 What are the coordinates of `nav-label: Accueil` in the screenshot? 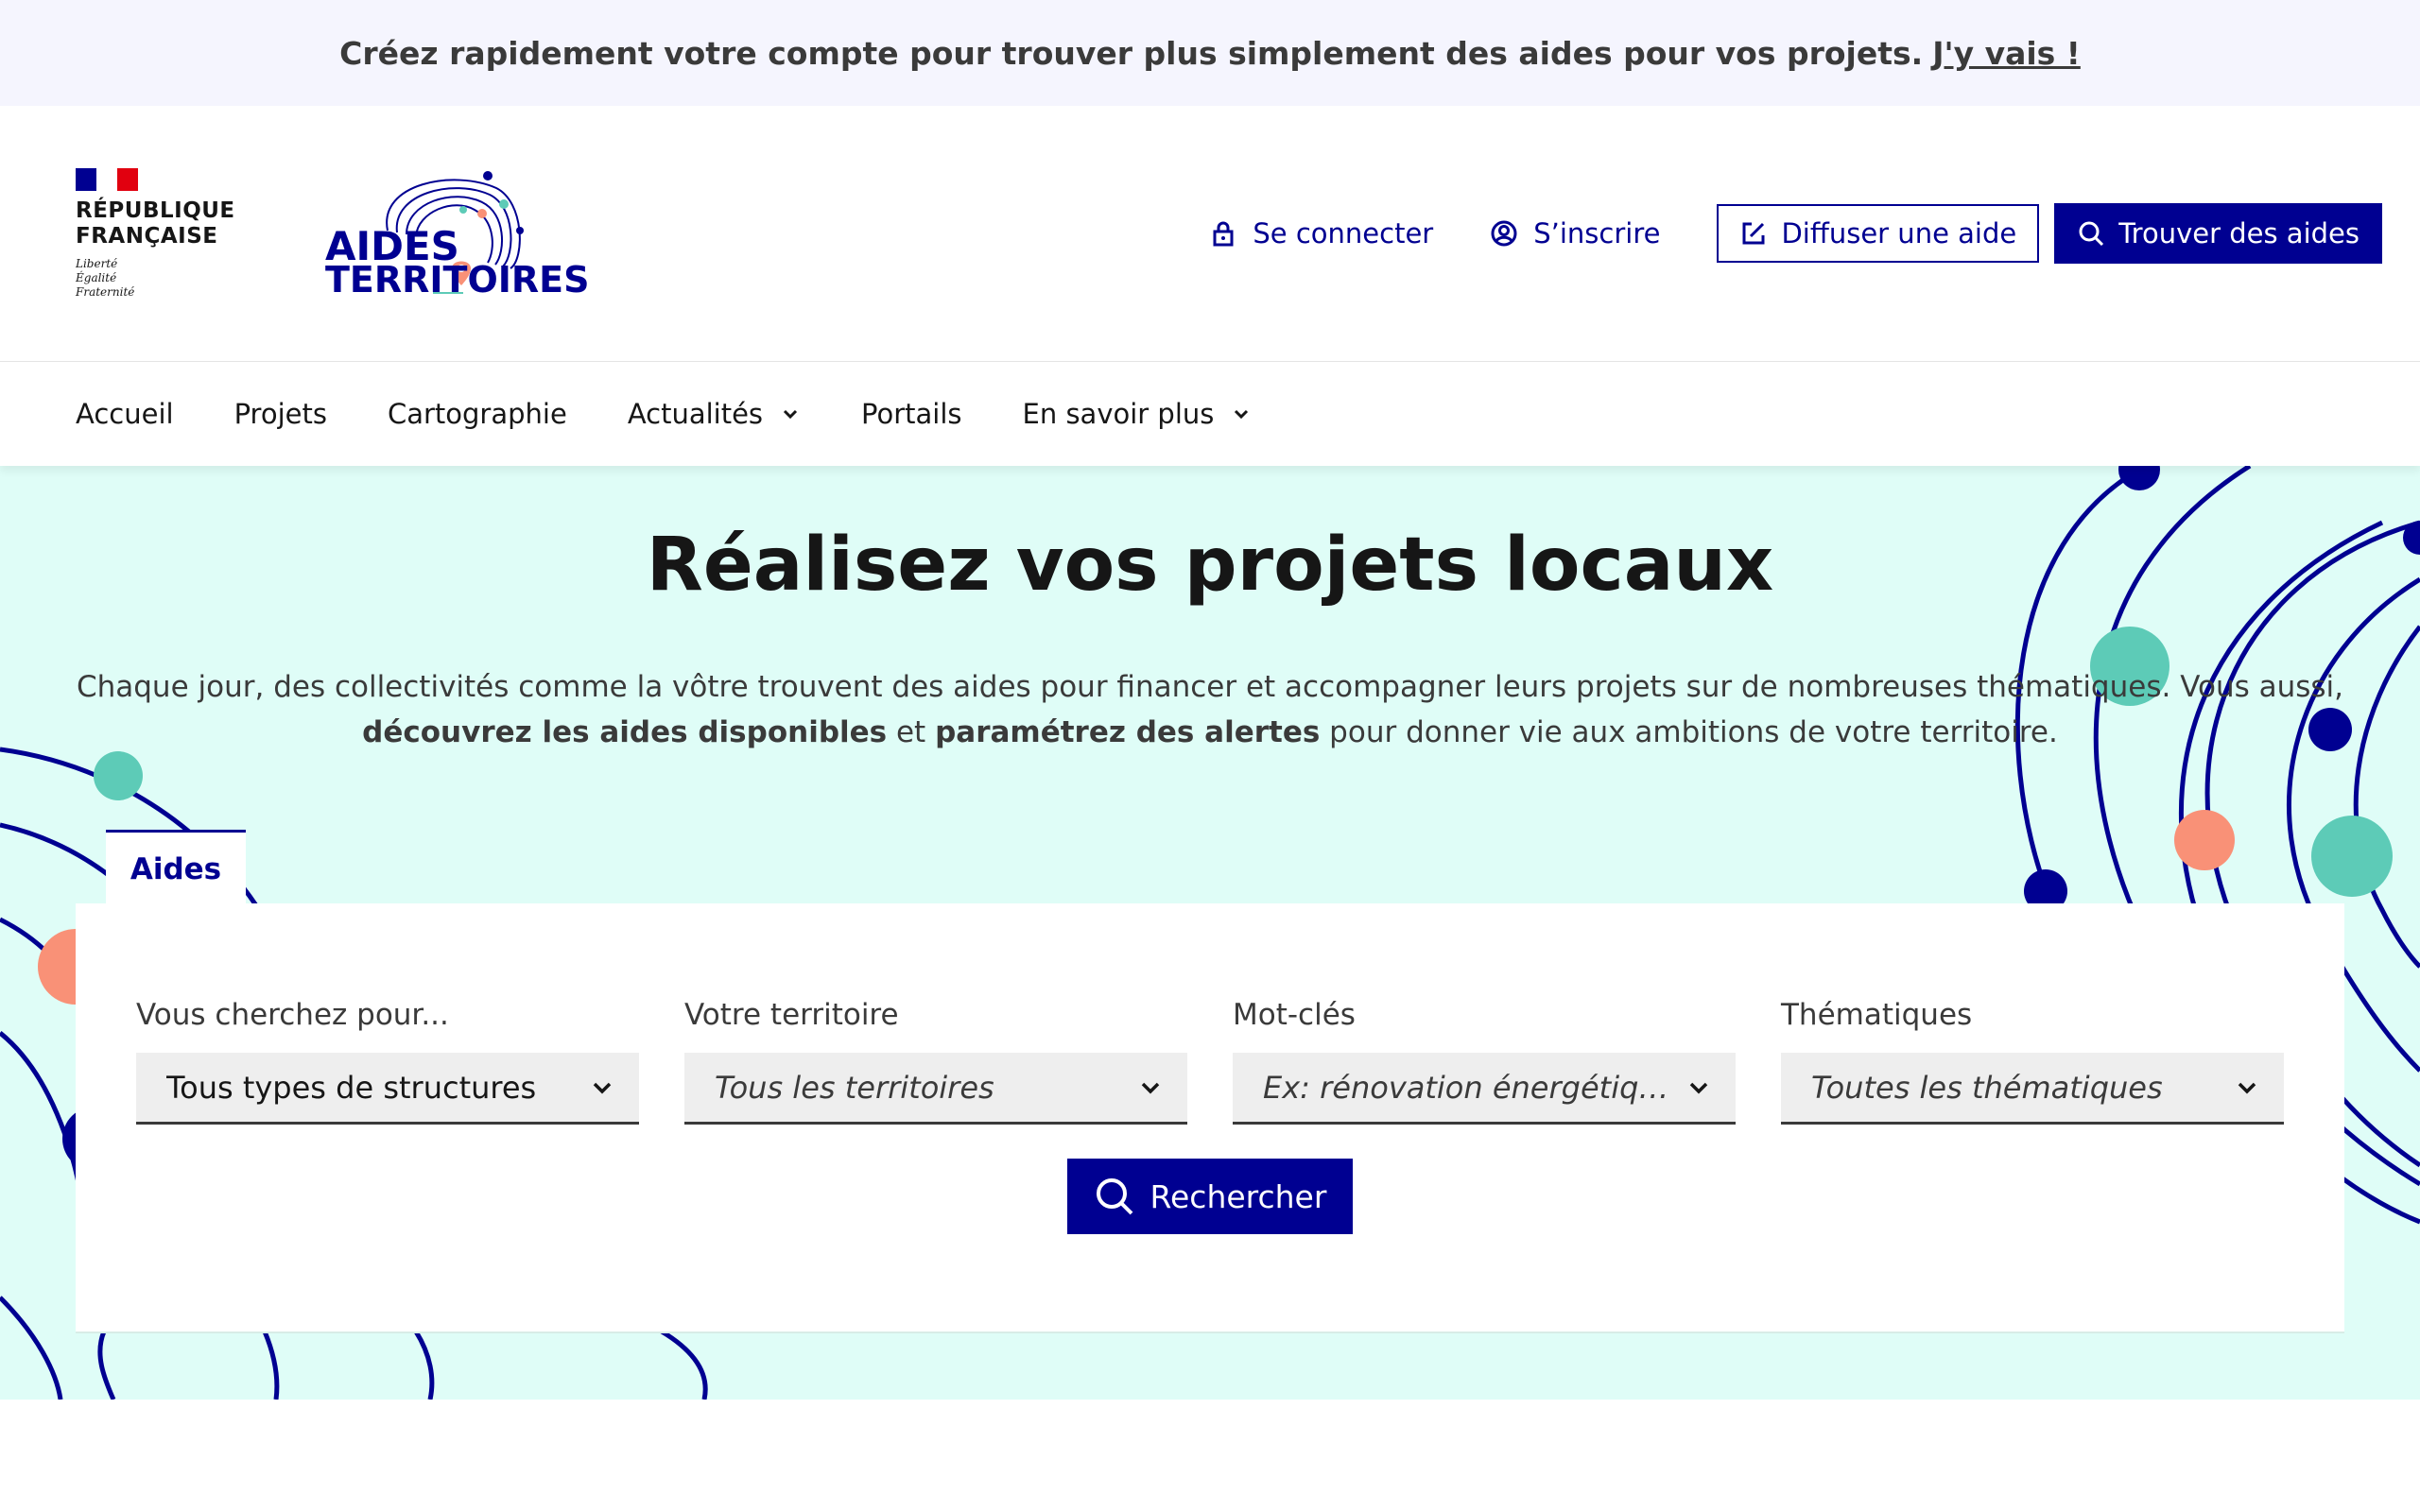 It's located at (125, 414).